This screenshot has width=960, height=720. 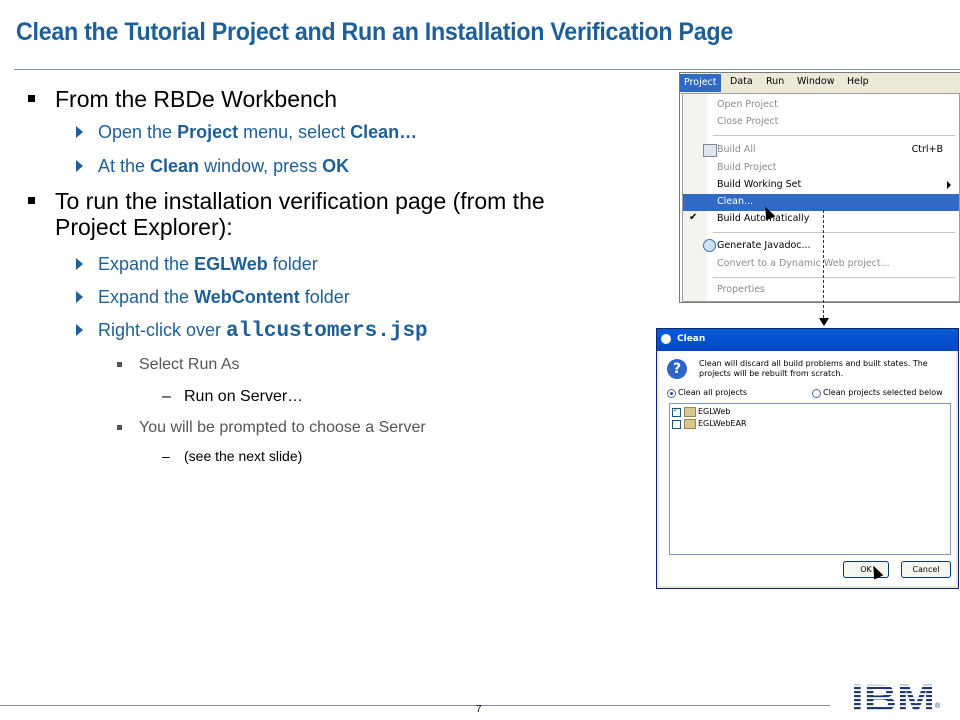 What do you see at coordinates (883, 392) in the screenshot?
I see `radio-clean-selected-label: Clean projects selected below` at bounding box center [883, 392].